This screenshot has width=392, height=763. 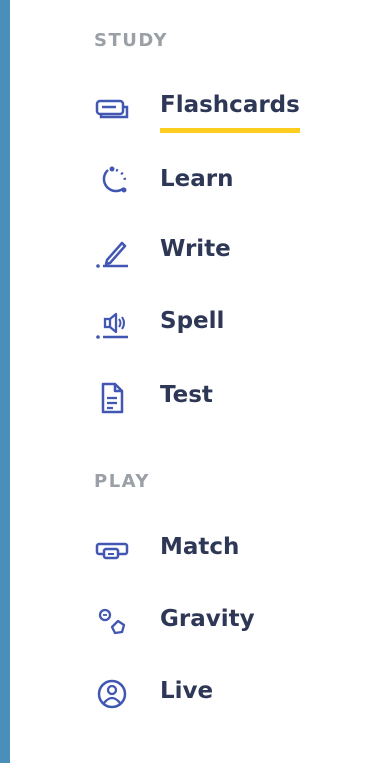 What do you see at coordinates (207, 619) in the screenshot?
I see `play-item-label-gravity: Gravity` at bounding box center [207, 619].